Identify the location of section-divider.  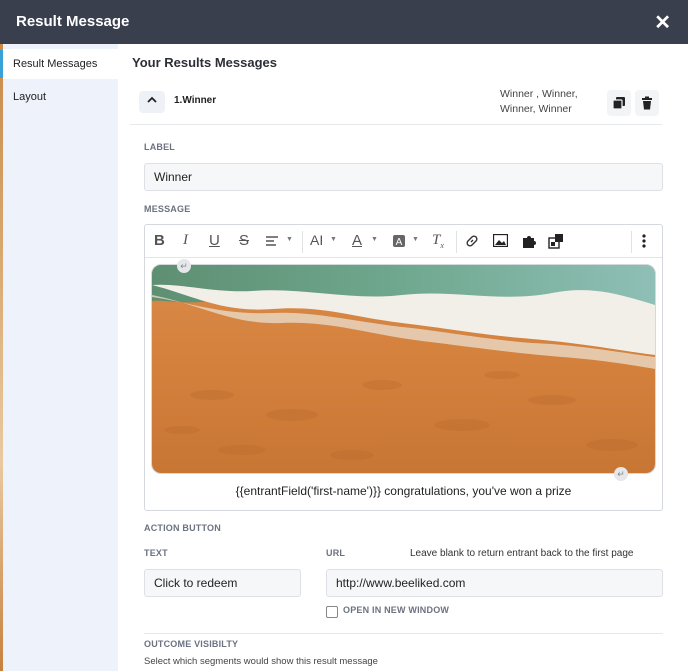
(403, 633).